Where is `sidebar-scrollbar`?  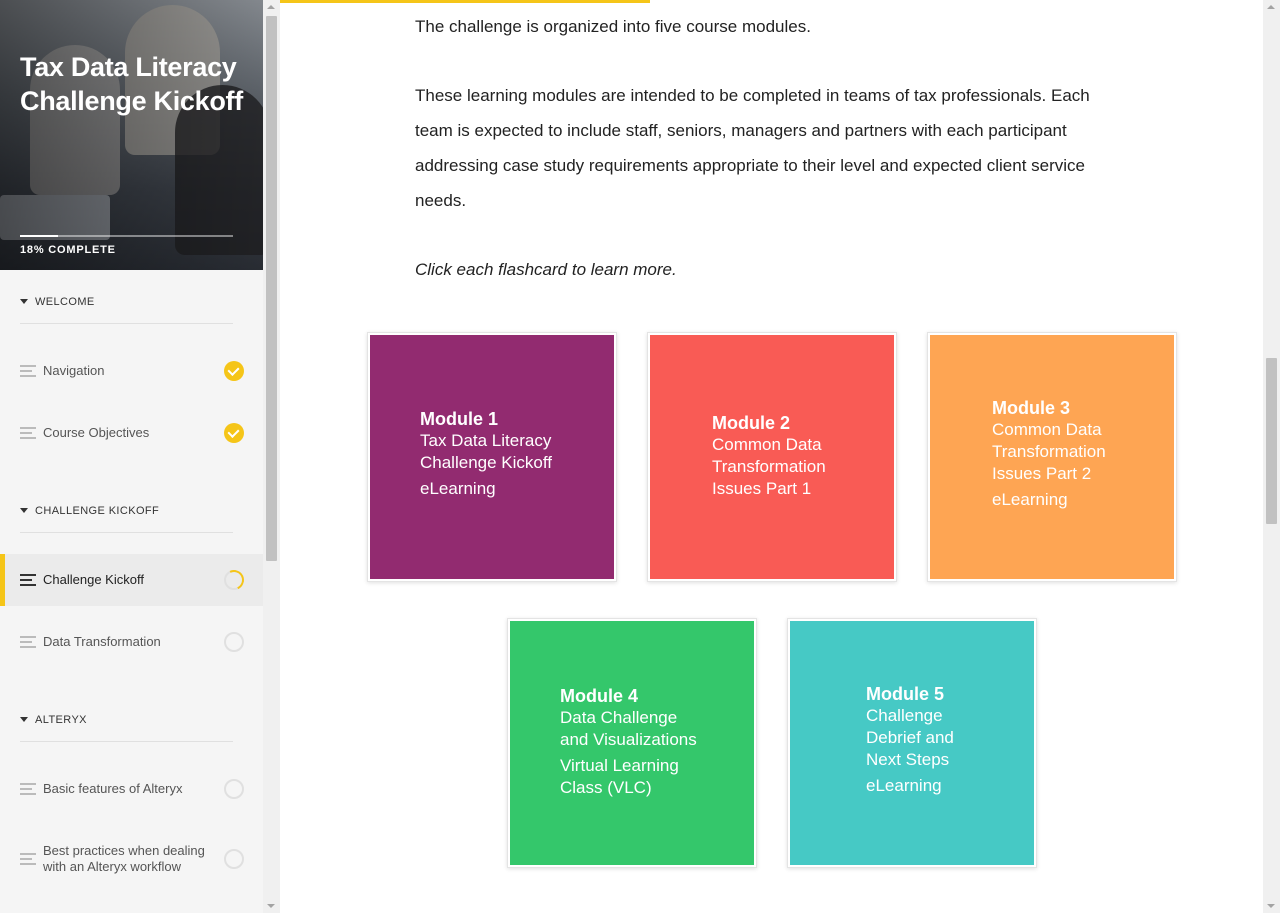 sidebar-scrollbar is located at coordinates (271, 456).